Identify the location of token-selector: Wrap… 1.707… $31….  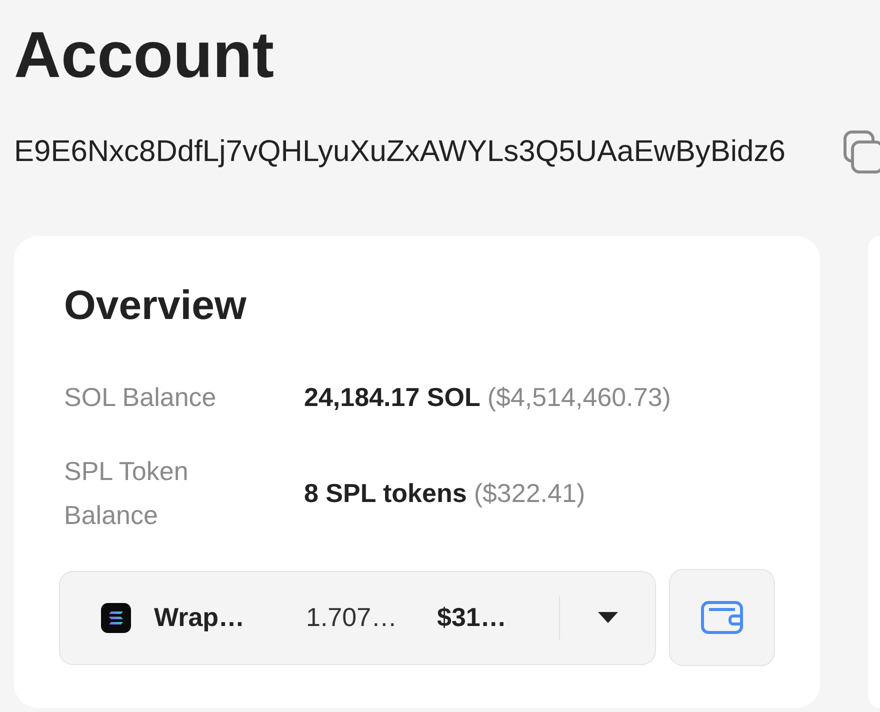
(357, 617).